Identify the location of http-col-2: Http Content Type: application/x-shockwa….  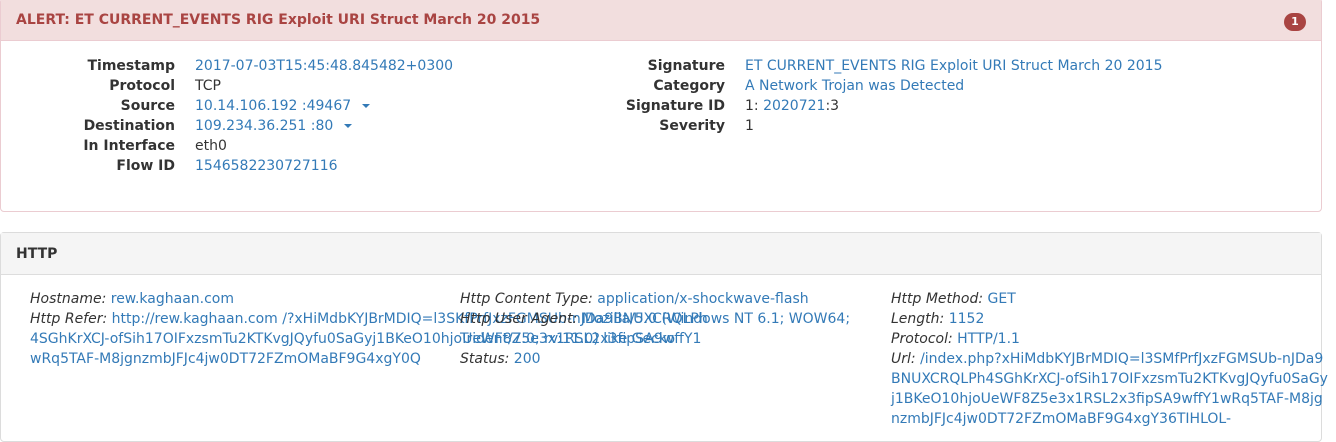
(670, 329).